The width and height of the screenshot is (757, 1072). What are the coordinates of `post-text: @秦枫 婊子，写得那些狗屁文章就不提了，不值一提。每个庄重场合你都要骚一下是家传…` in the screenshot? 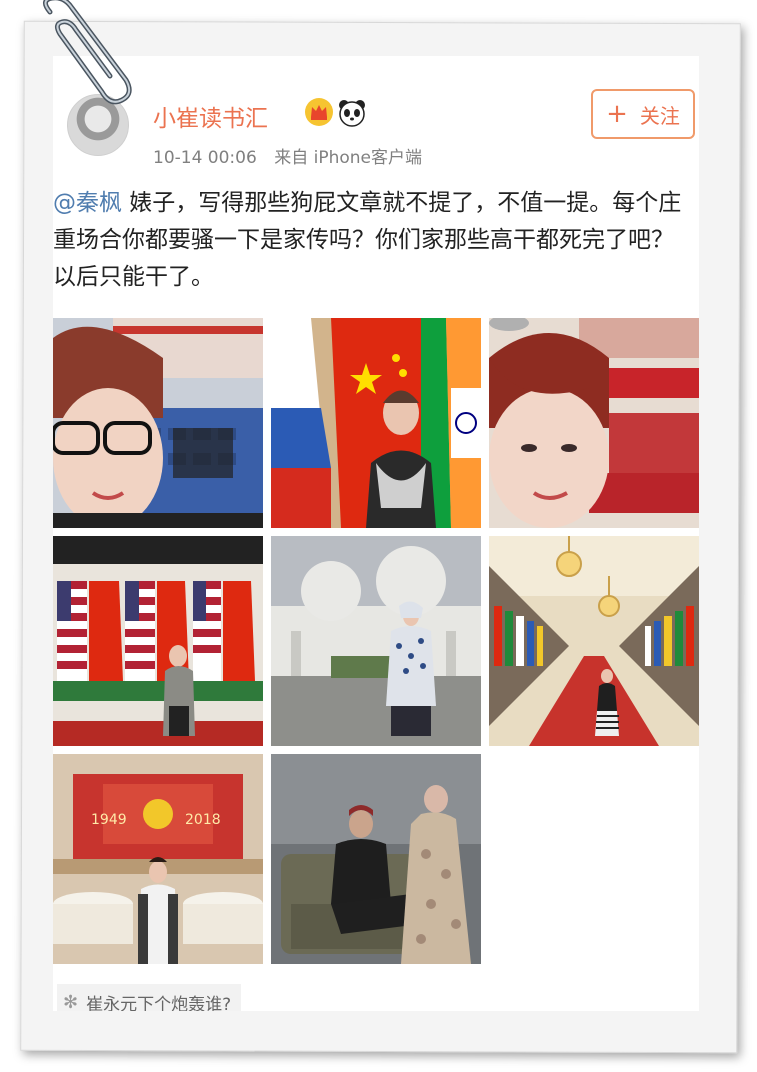 It's located at (373, 240).